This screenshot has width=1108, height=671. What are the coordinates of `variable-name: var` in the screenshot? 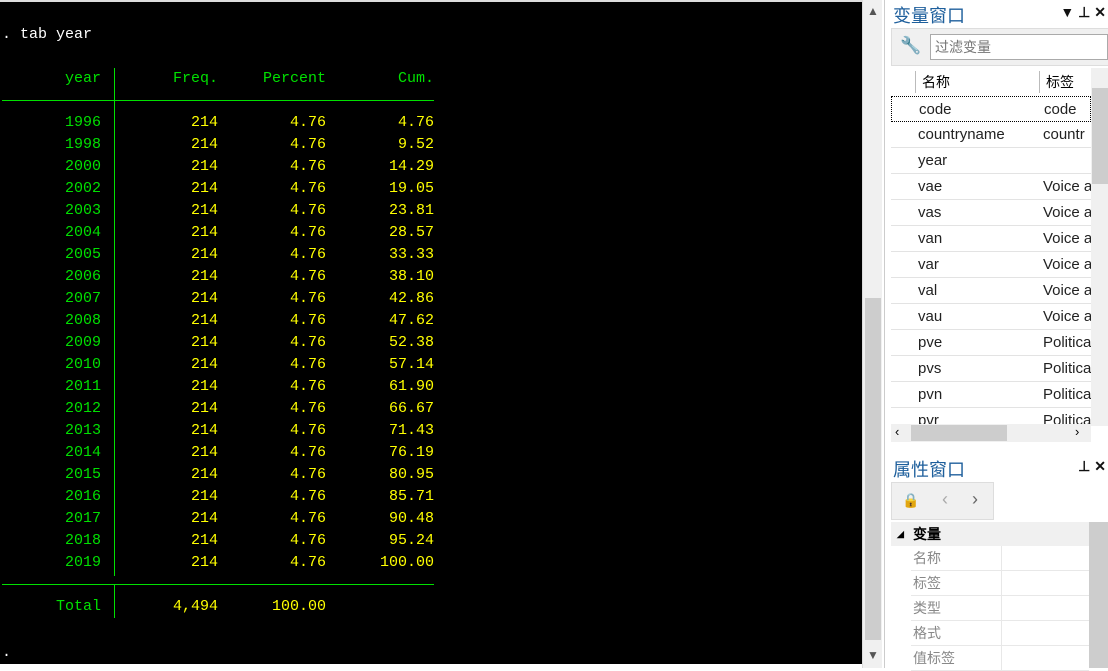 It's located at (928, 264).